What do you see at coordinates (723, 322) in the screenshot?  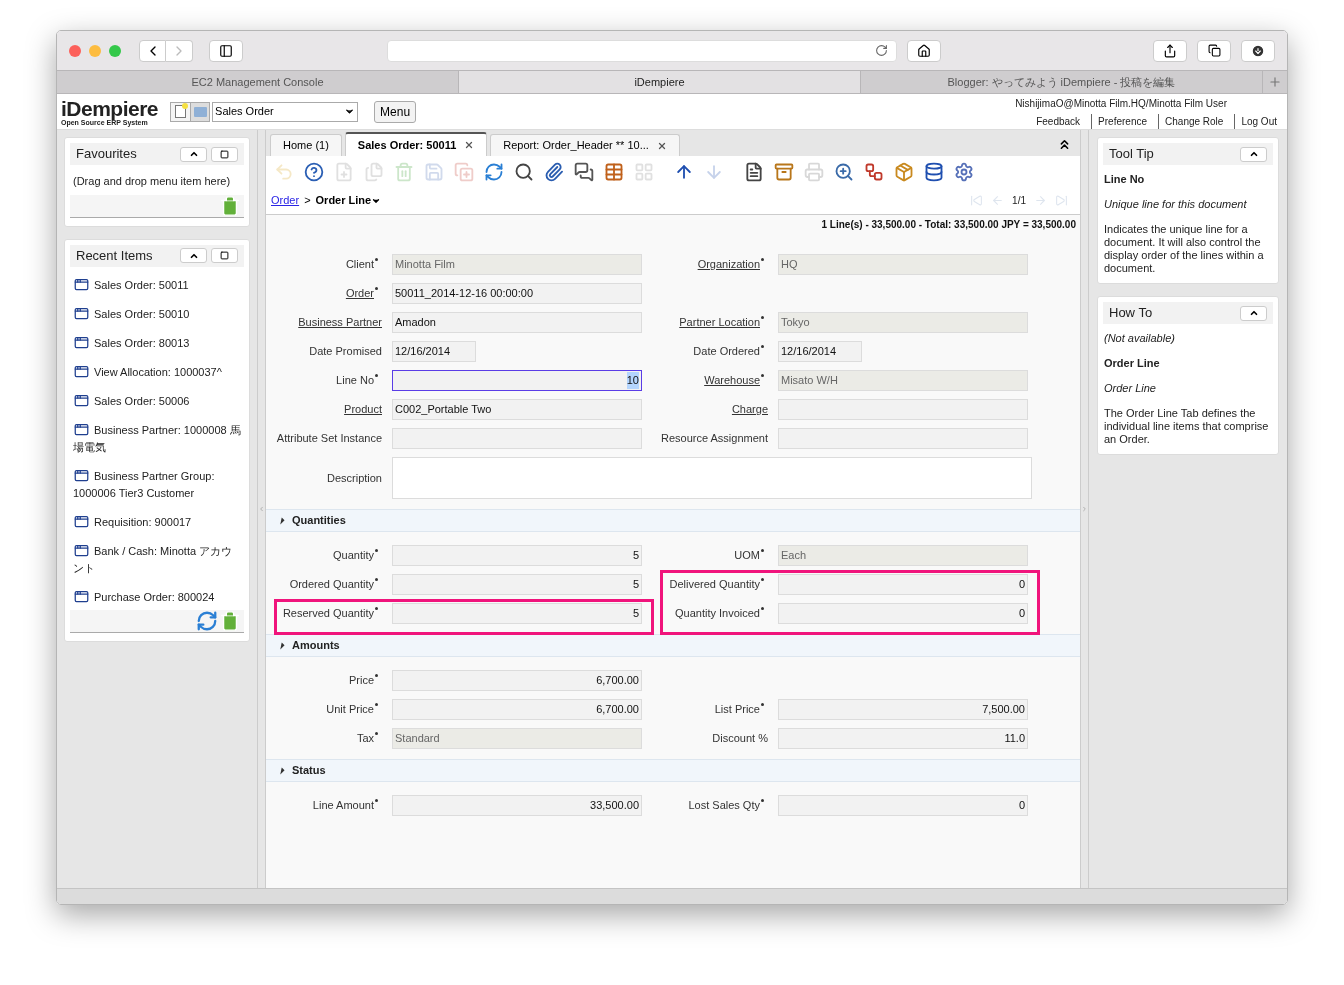 I see `field-label: Partner Location` at bounding box center [723, 322].